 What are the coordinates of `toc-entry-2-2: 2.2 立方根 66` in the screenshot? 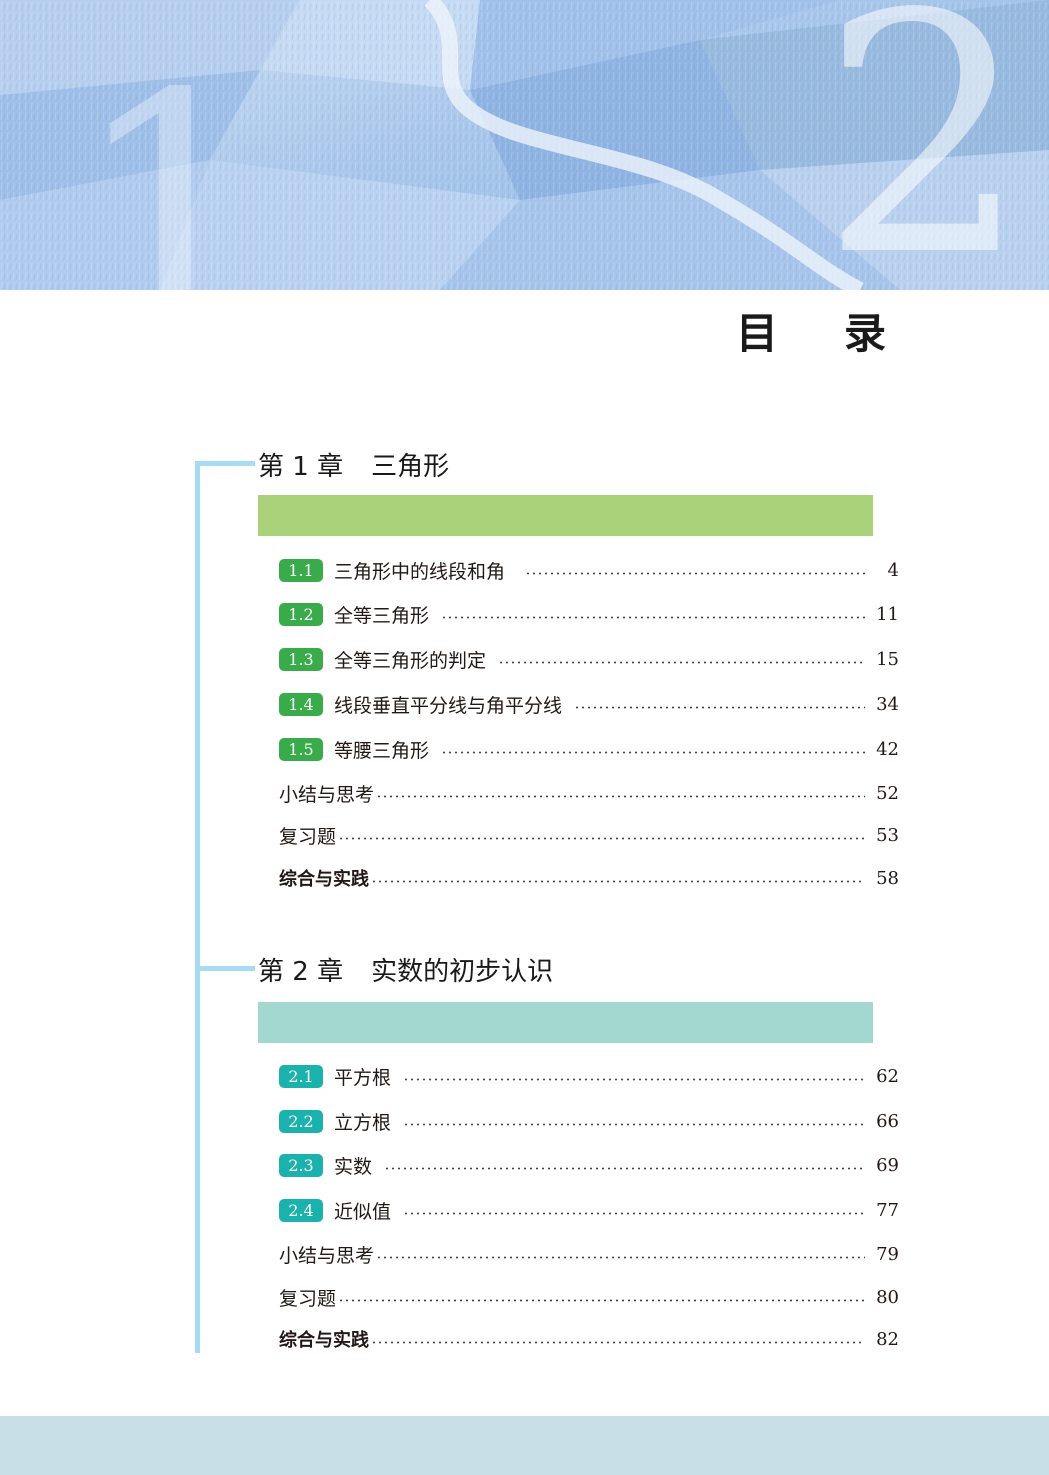 It's located at (589, 1121).